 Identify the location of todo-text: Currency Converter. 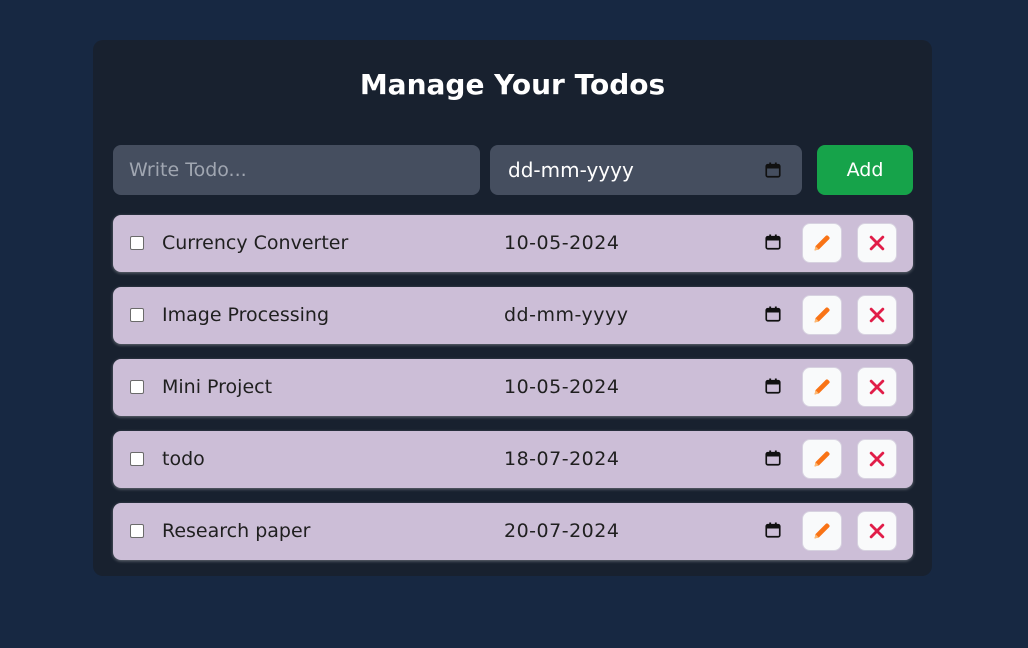
(255, 243).